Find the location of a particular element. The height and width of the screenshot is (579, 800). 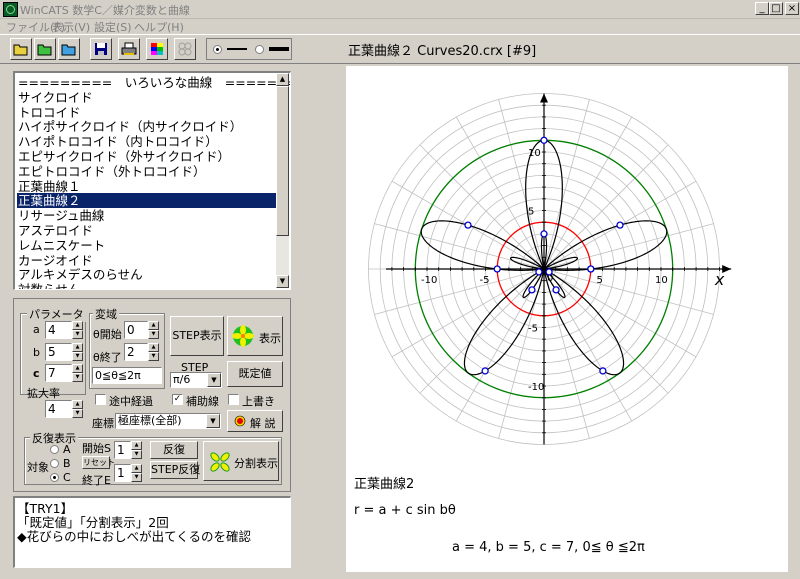

params-group-label: パラメータ is located at coordinates (56, 314).